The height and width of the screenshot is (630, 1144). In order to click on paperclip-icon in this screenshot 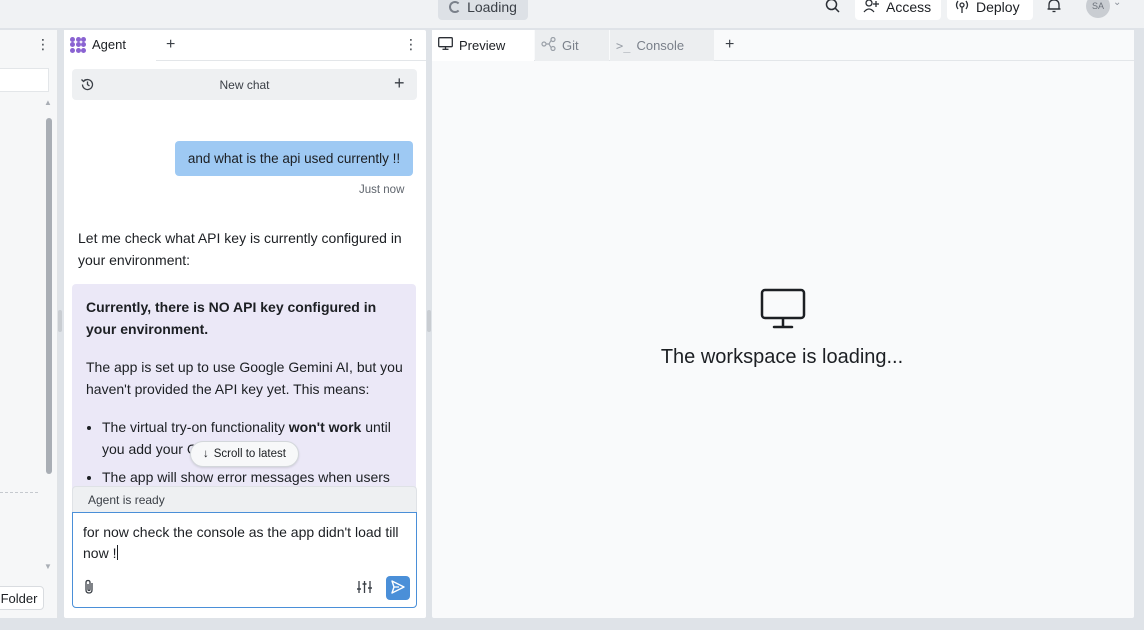, I will do `click(89, 588)`.